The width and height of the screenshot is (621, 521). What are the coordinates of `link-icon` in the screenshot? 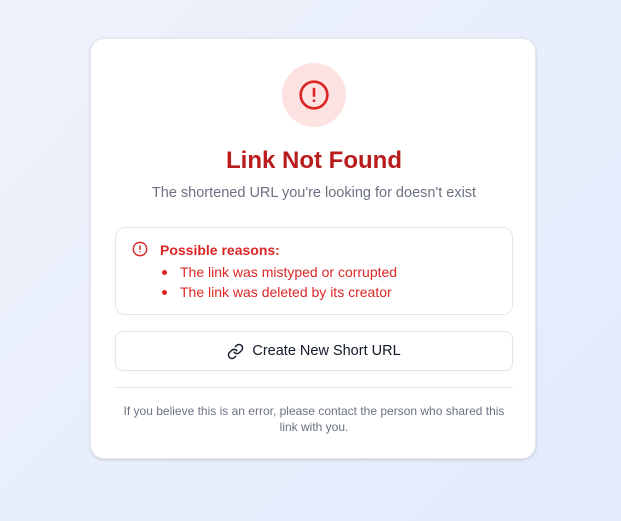 It's located at (236, 351).